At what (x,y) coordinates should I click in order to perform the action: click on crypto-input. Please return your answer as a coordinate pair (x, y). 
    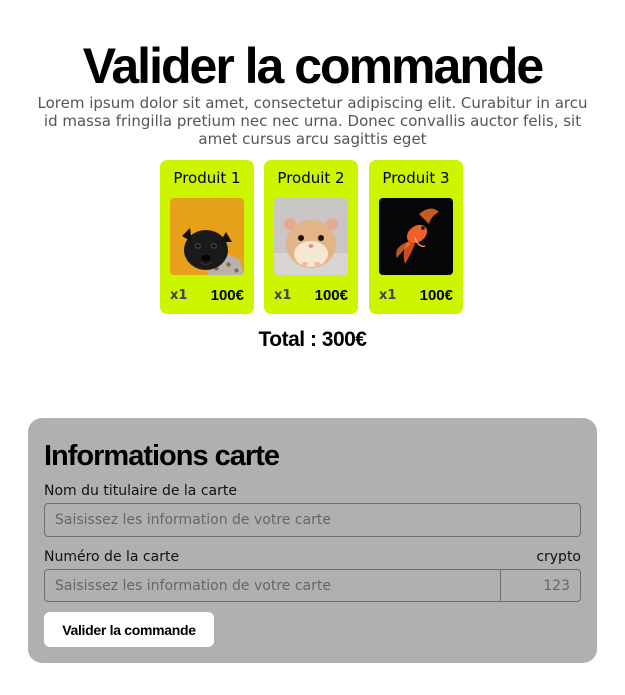
    Looking at the image, I should click on (540, 585).